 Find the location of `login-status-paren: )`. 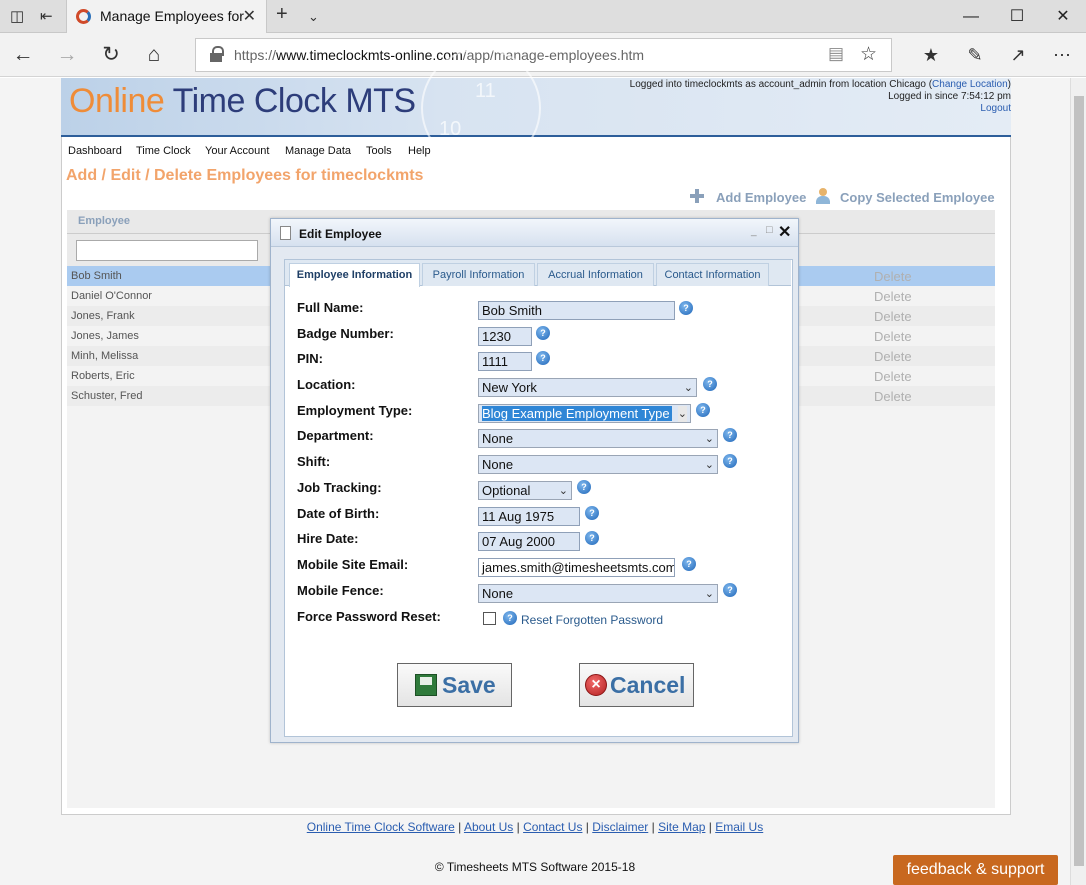

login-status-paren: ) is located at coordinates (1009, 84).